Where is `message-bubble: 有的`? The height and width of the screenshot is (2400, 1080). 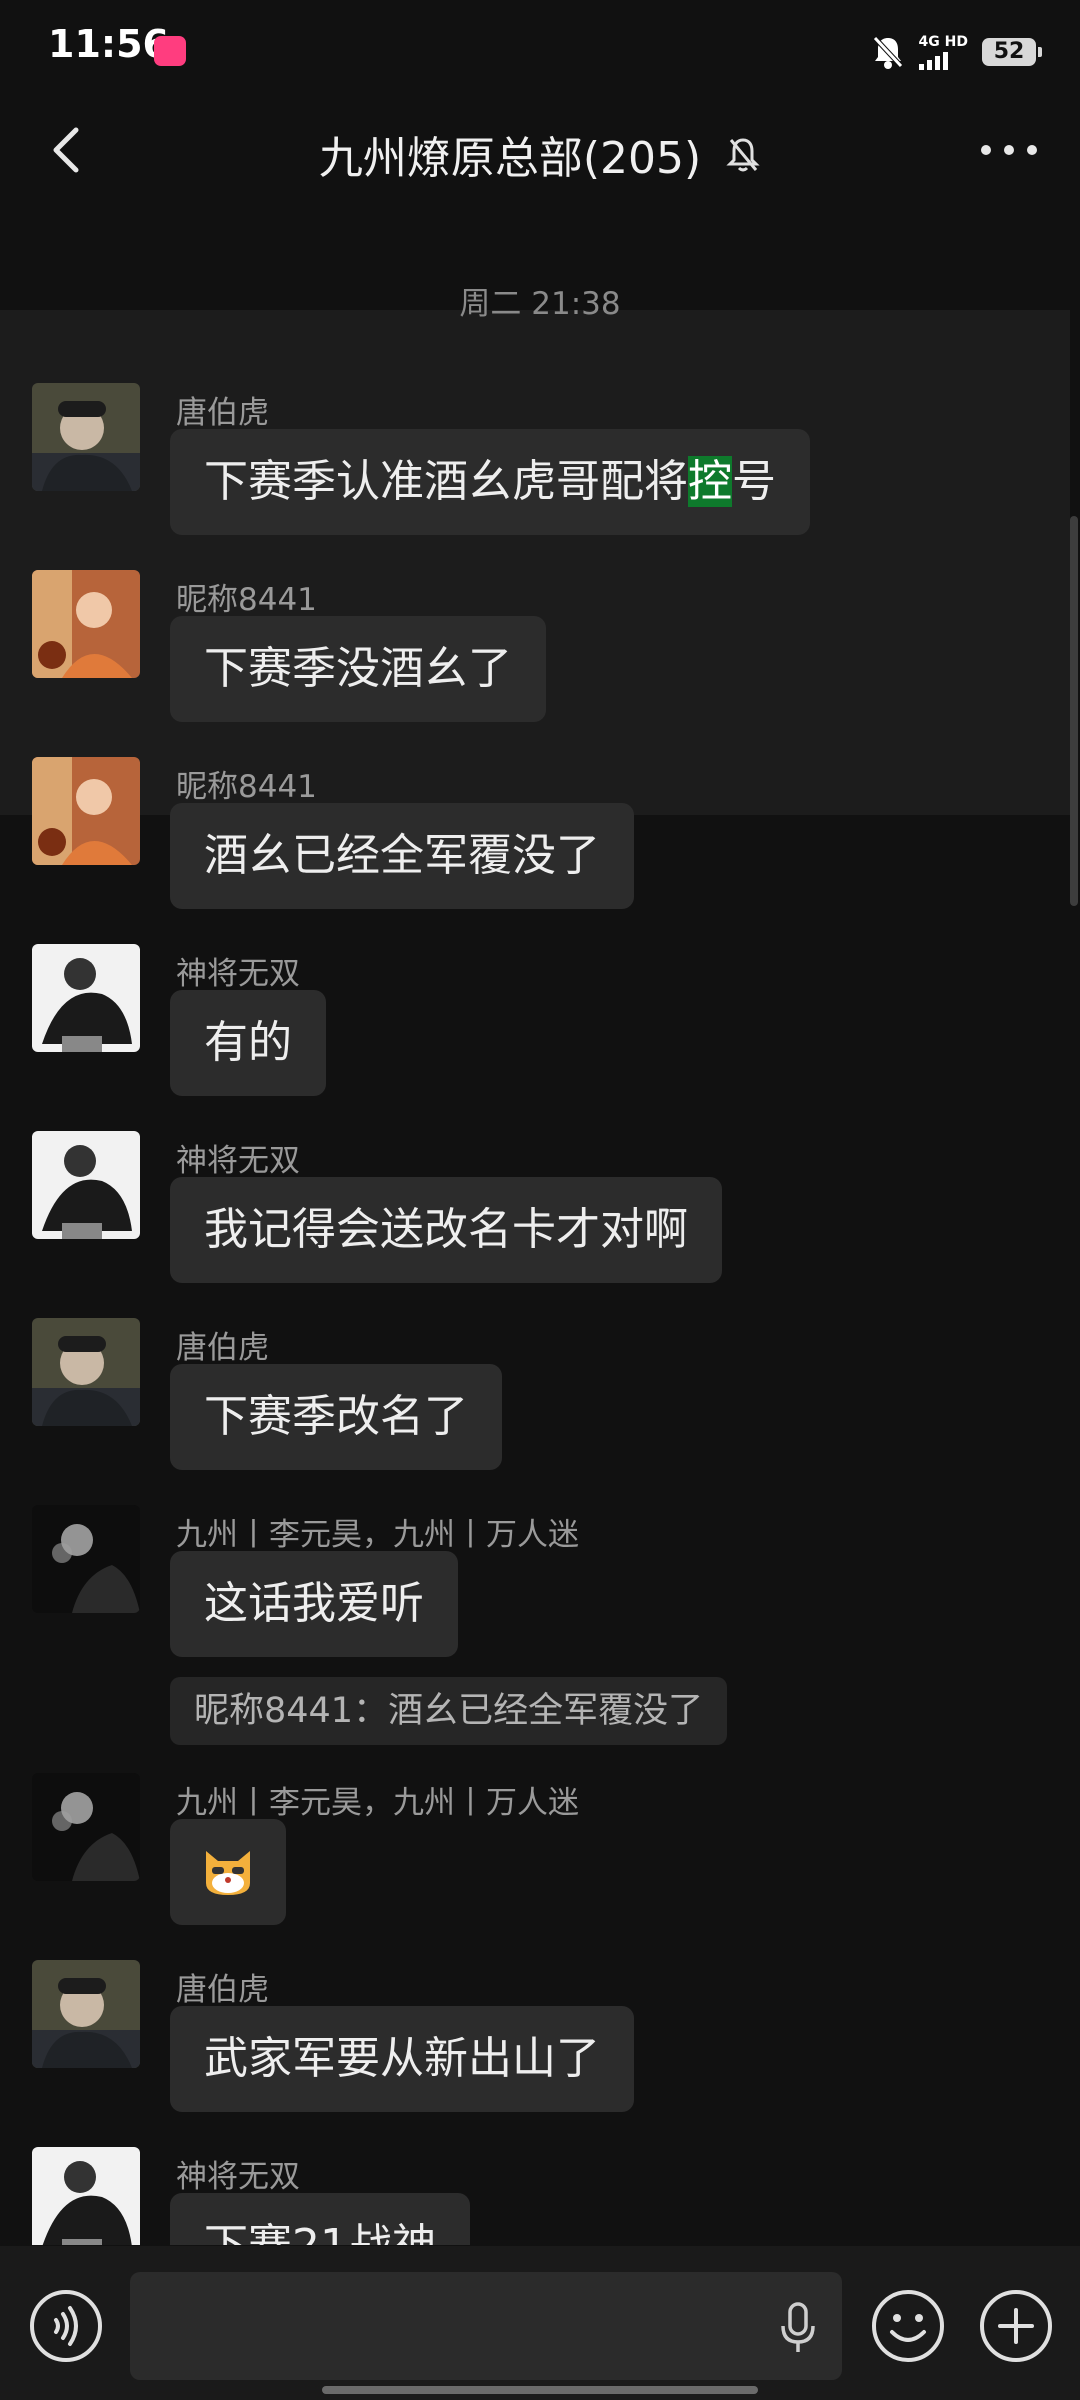 message-bubble: 有的 is located at coordinates (248, 1043).